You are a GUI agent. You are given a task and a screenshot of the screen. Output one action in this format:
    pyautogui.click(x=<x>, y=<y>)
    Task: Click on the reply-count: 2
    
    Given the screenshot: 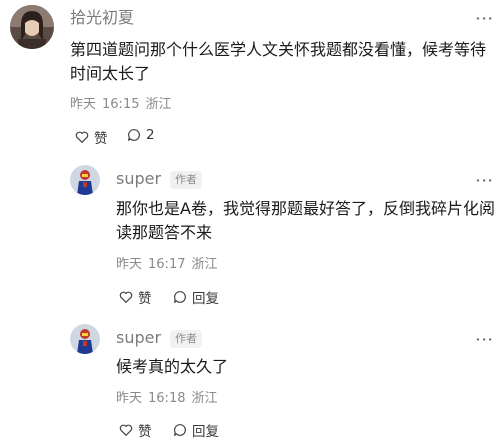 What is the action you would take?
    pyautogui.click(x=150, y=135)
    